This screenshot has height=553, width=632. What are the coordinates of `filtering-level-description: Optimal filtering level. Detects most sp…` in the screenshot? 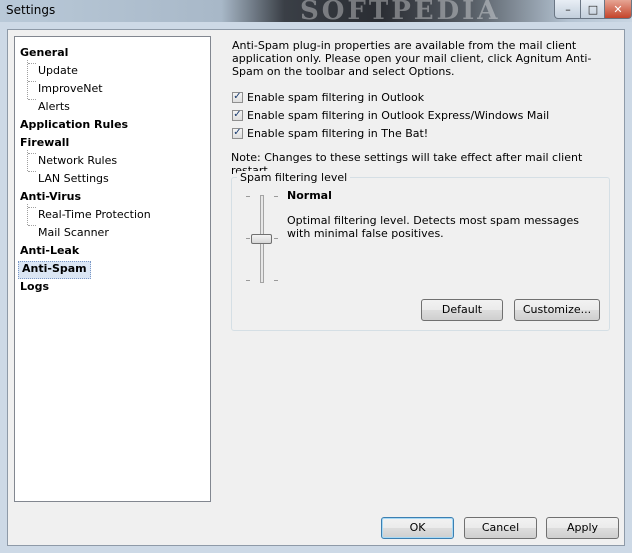 It's located at (433, 227).